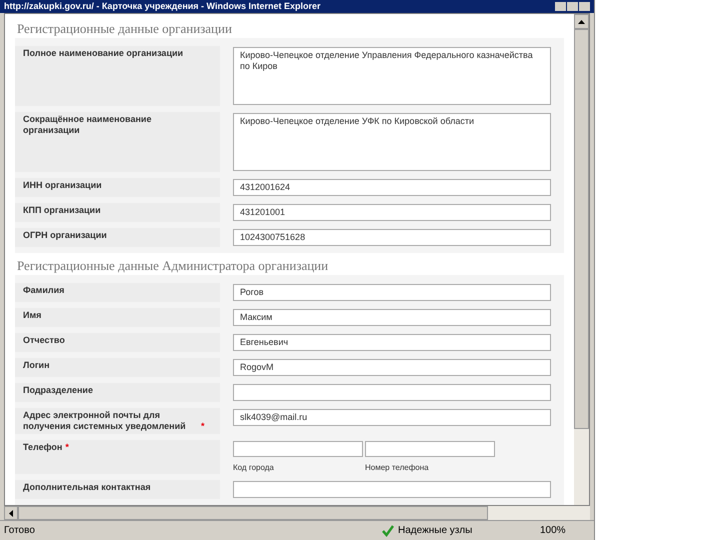  What do you see at coordinates (62, 210) in the screenshot?
I see `field-label: КПП организации` at bounding box center [62, 210].